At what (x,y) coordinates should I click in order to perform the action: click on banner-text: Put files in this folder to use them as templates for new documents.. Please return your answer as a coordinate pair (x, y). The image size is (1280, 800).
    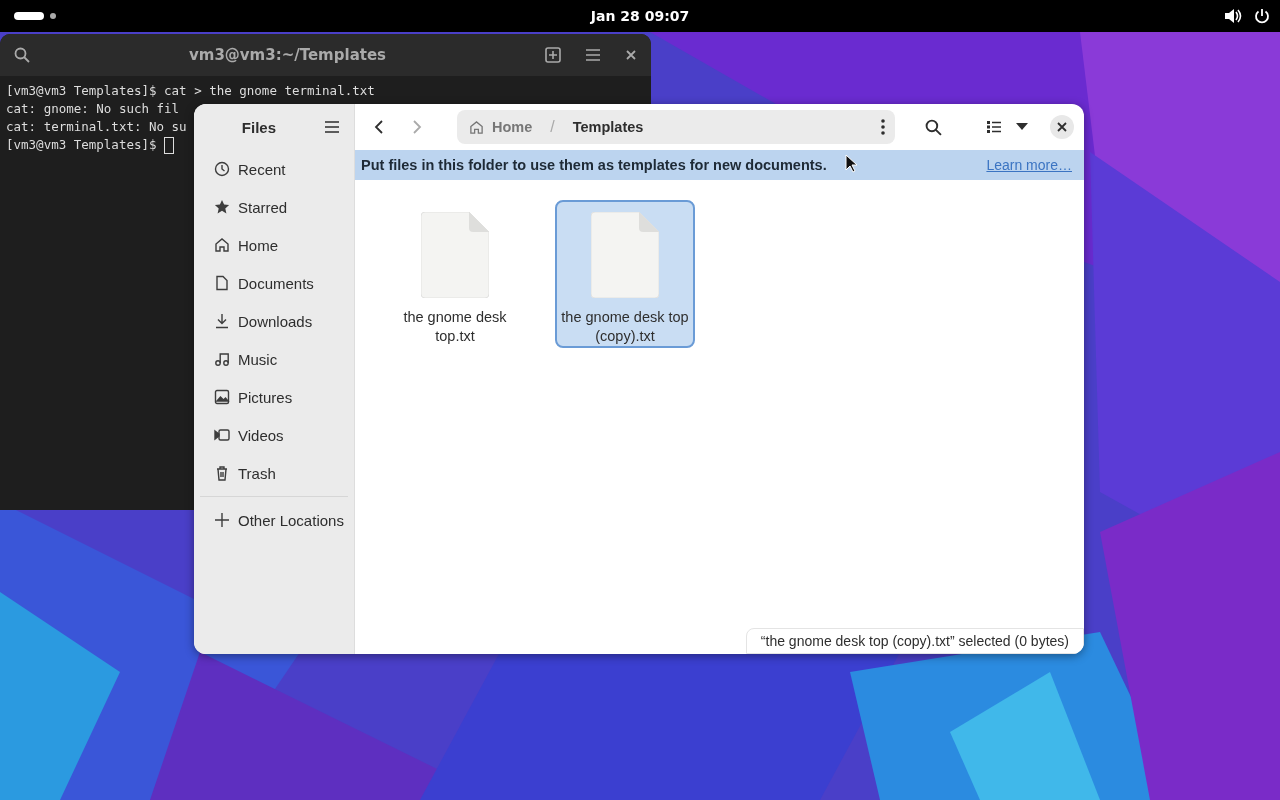
    Looking at the image, I should click on (594, 165).